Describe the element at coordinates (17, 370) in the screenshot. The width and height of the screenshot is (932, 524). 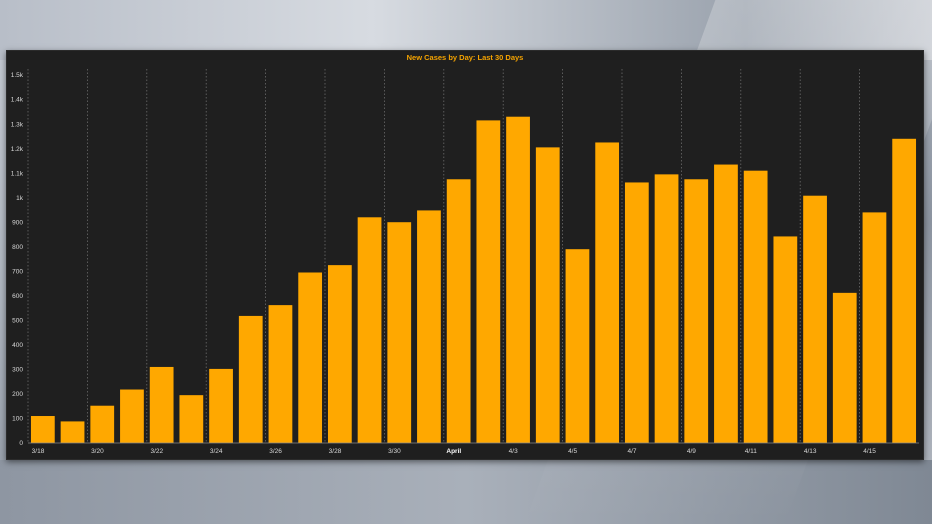
I see `y-tick-label: 300` at that location.